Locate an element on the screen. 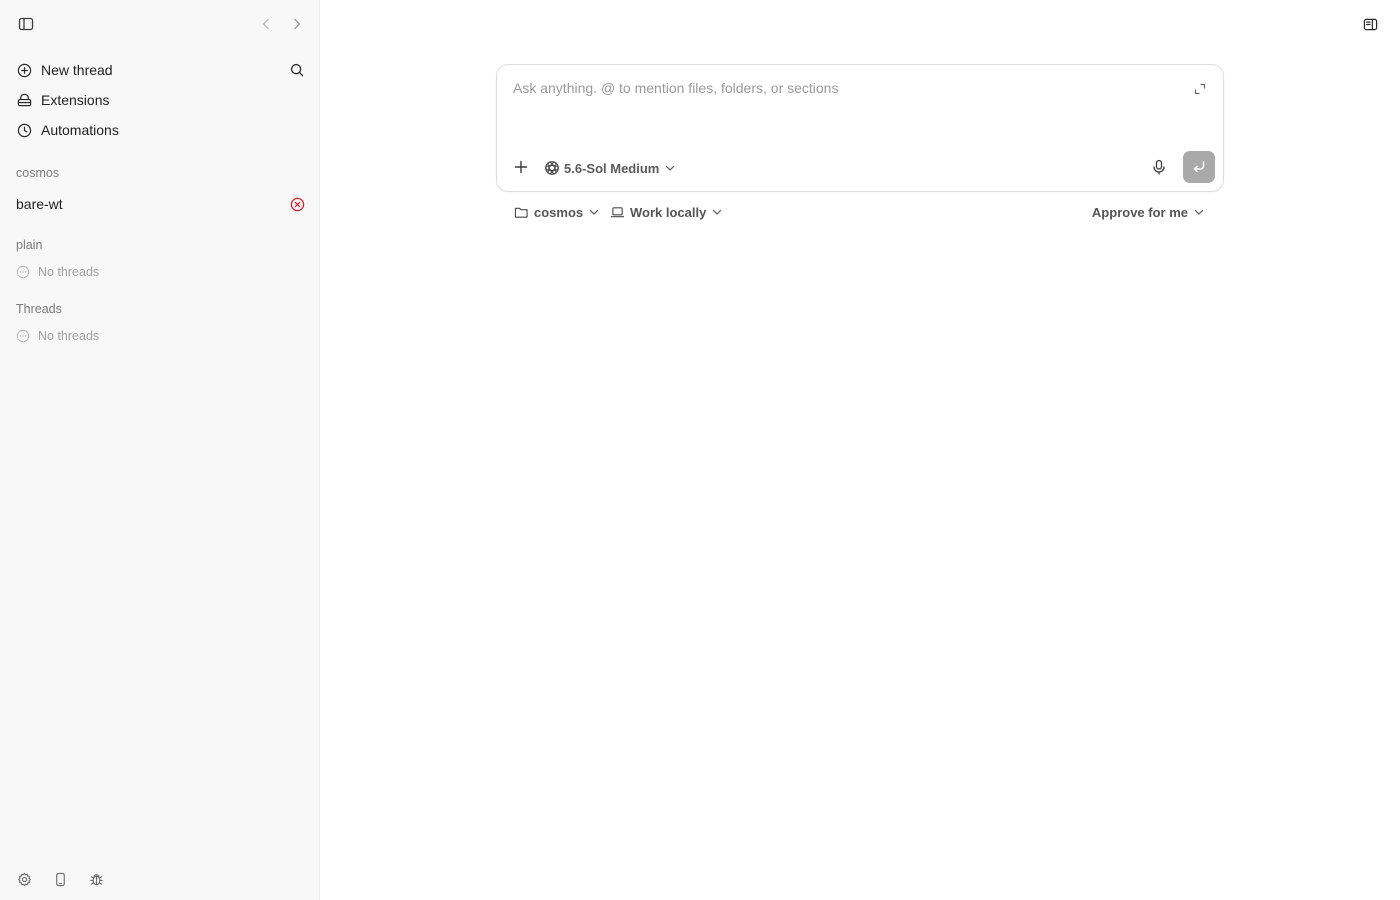 This screenshot has height=900, width=1400. folder-selector: cosmos is located at coordinates (556, 212).